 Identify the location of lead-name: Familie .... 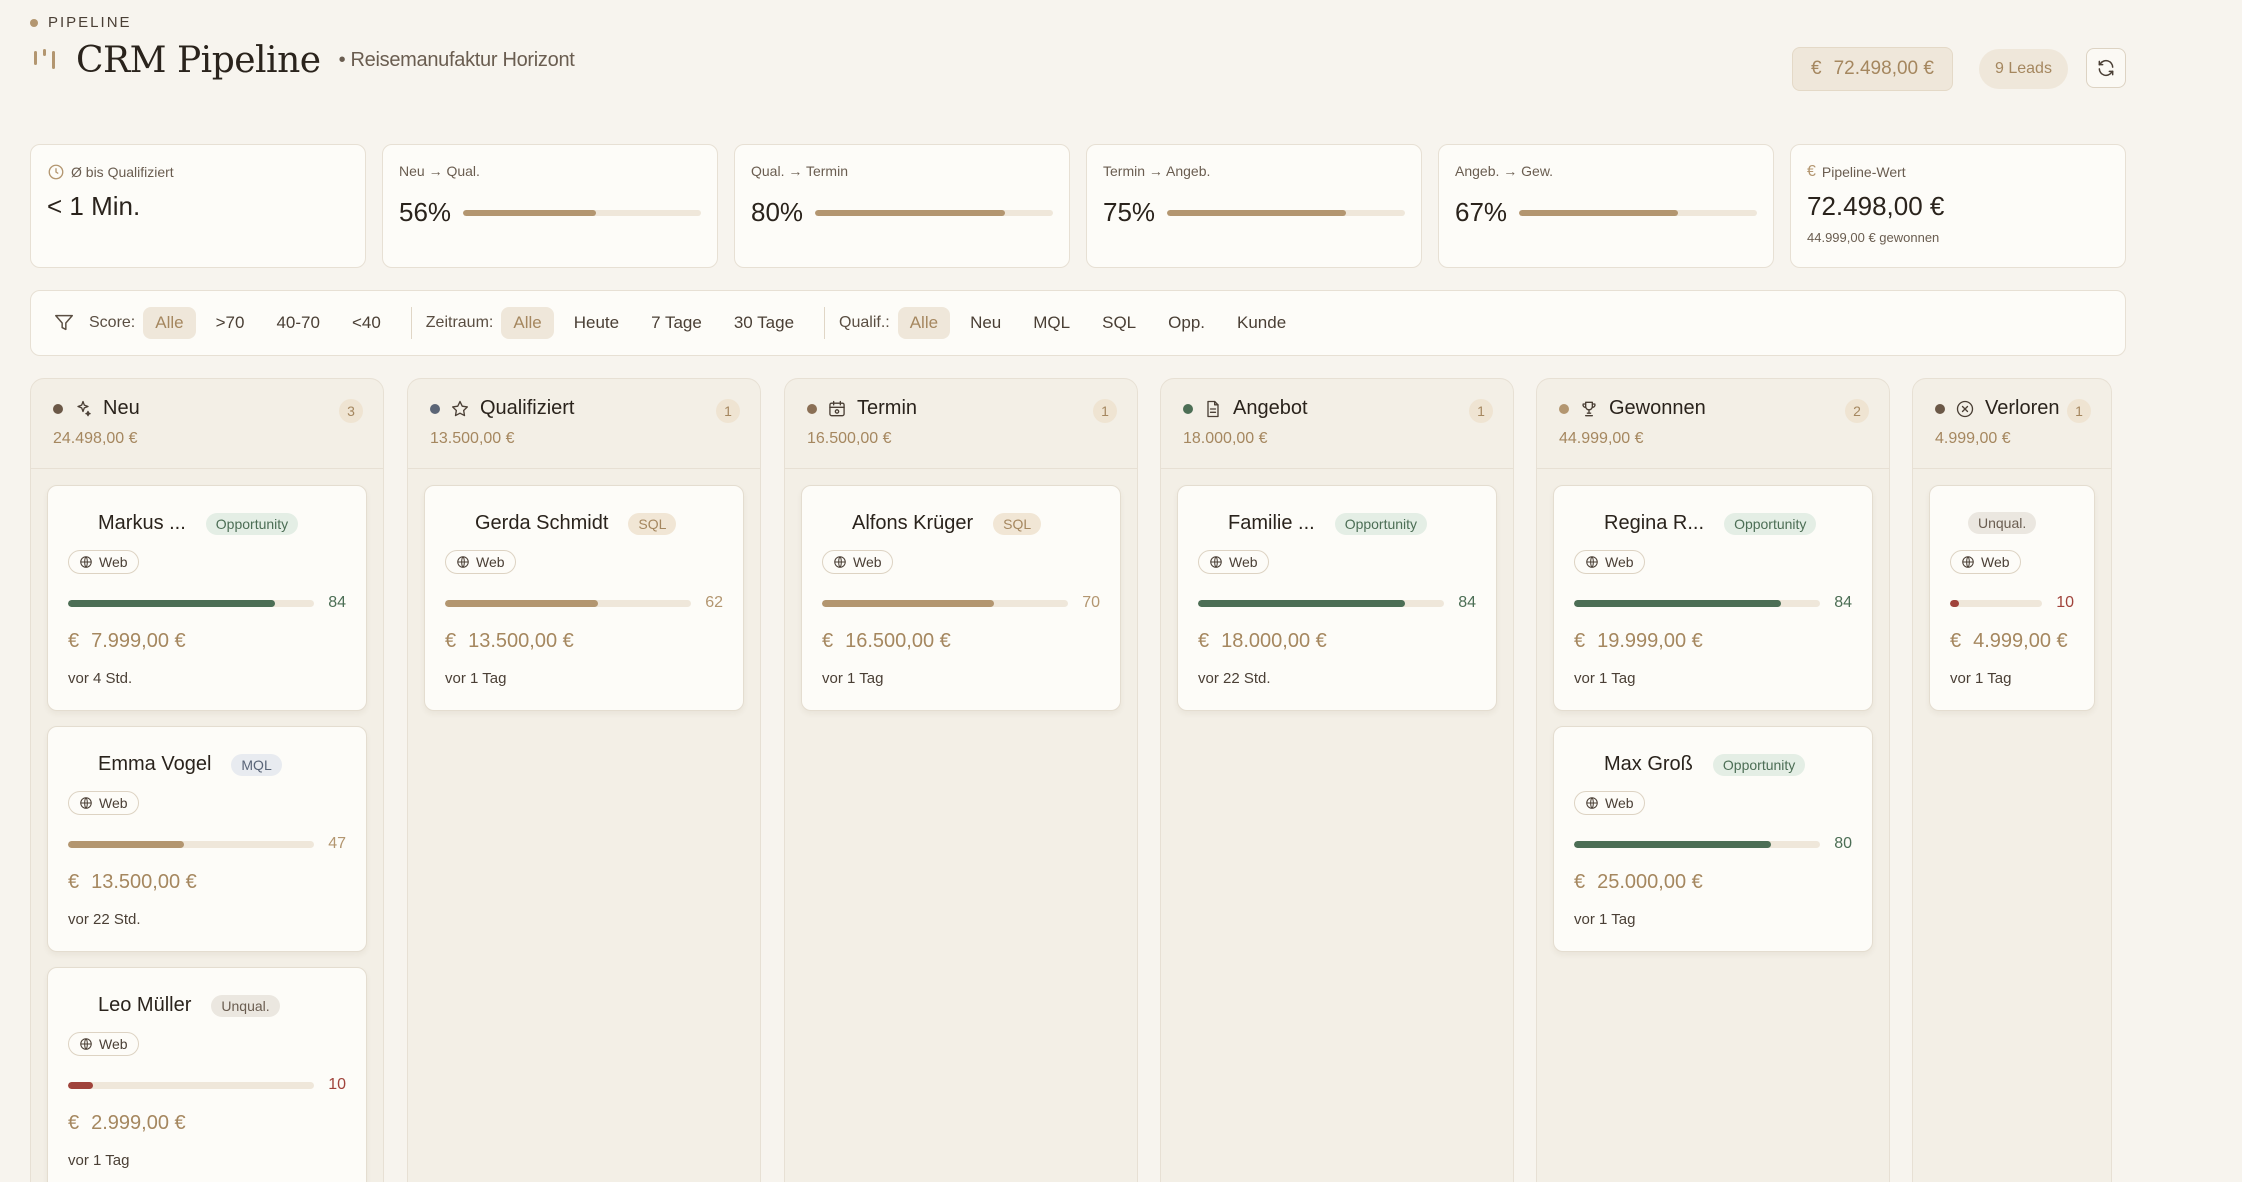
(1271, 523).